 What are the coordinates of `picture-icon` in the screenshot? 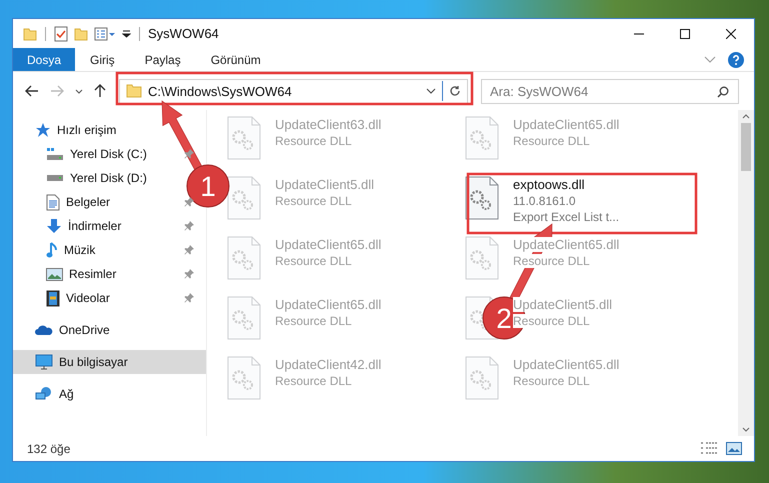 It's located at (54, 274).